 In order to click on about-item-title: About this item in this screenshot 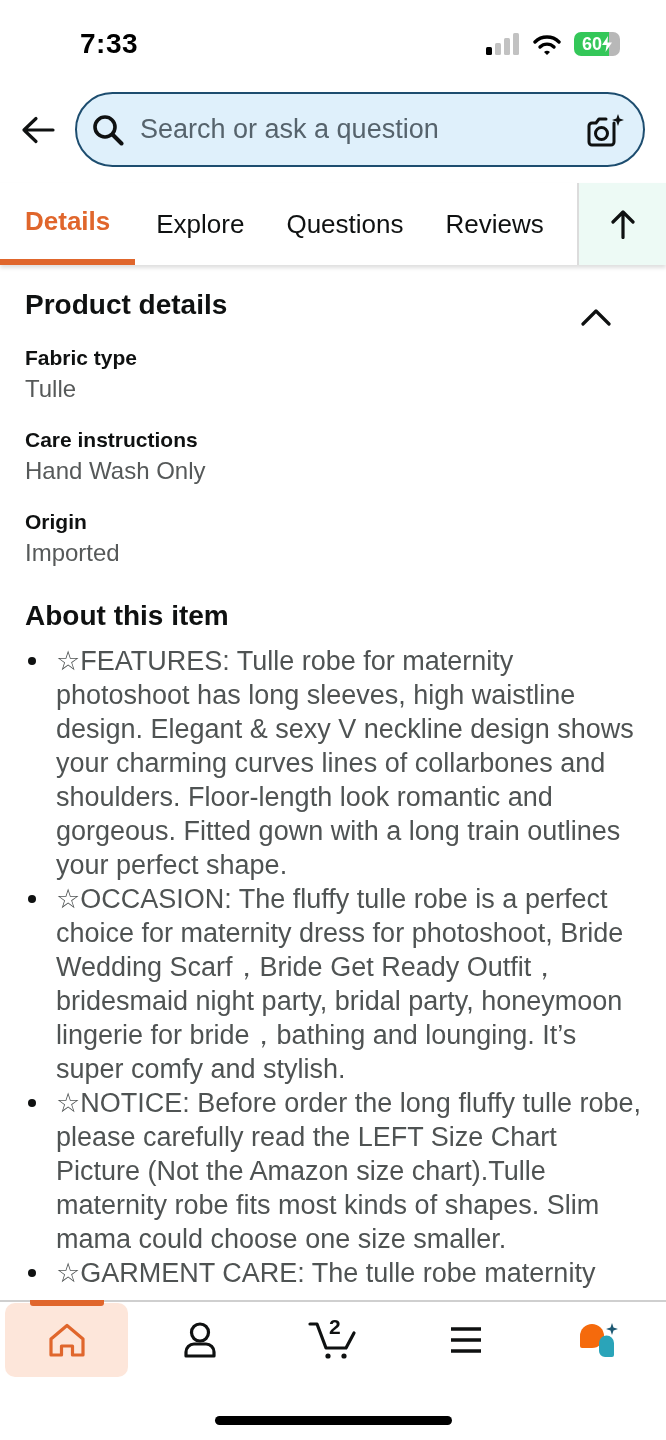, I will do `click(127, 616)`.